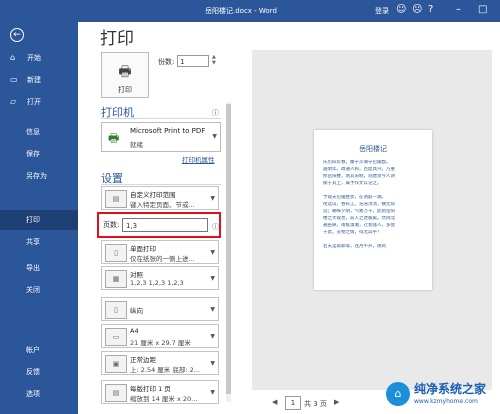 This screenshot has width=500, height=414. What do you see at coordinates (116, 310) in the screenshot?
I see `portrait-icon: ▯` at bounding box center [116, 310].